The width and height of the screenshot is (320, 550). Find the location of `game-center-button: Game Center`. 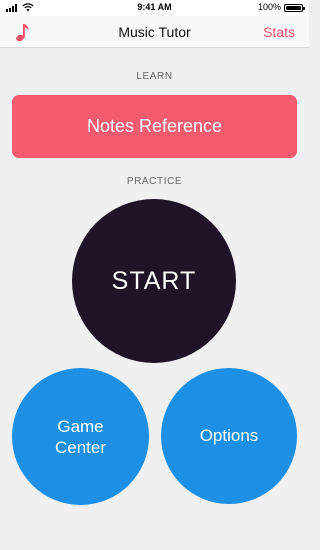

game-center-button: Game Center is located at coordinates (80, 436).